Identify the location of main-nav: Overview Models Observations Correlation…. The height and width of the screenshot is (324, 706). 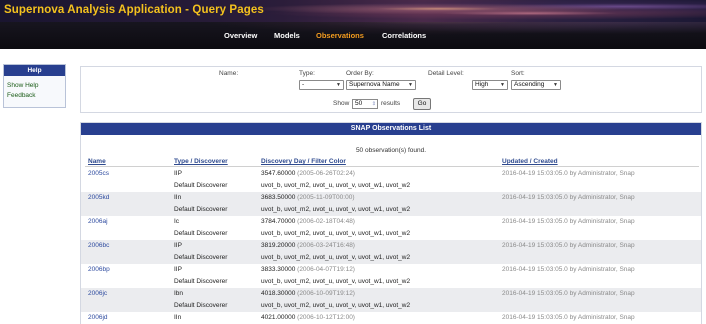
(353, 35).